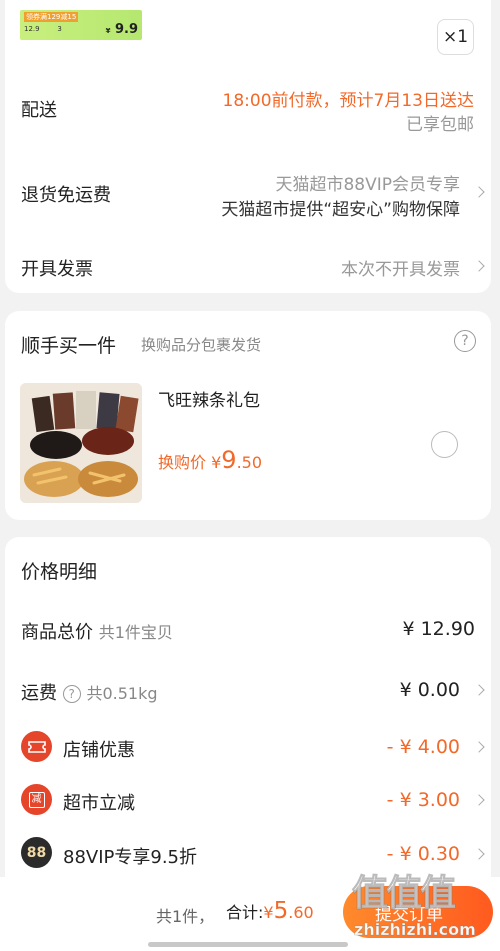  What do you see at coordinates (130, 857) in the screenshot?
I see `vip-discount-label: 88VIP专享9.5折` at bounding box center [130, 857].